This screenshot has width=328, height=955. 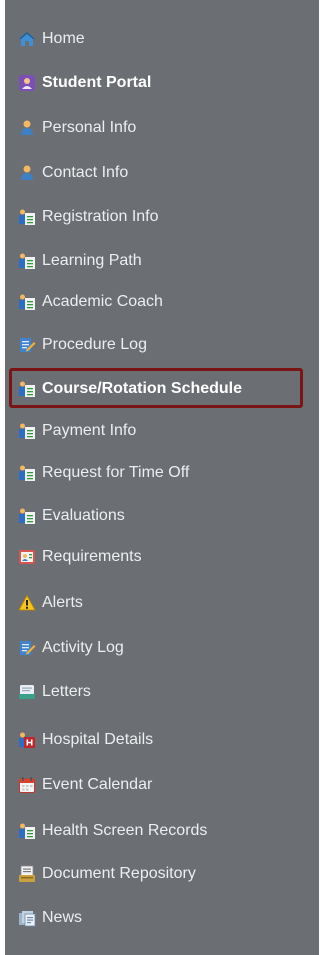 What do you see at coordinates (85, 172) in the screenshot?
I see `nav-item-label: Contact Info` at bounding box center [85, 172].